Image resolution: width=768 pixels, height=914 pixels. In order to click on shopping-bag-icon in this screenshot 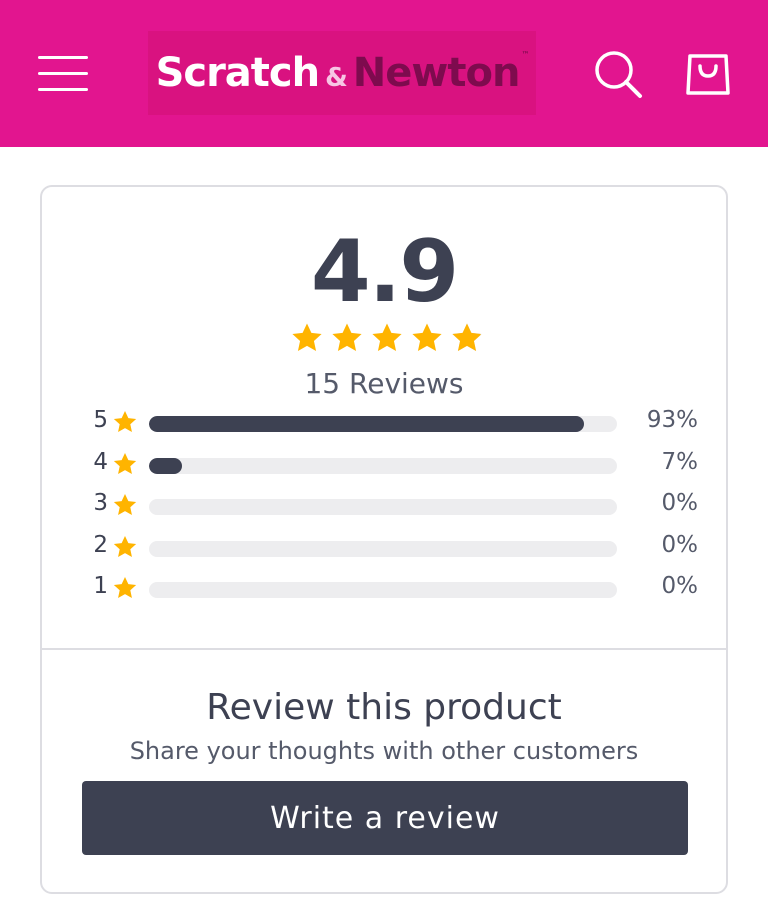, I will do `click(708, 73)`.